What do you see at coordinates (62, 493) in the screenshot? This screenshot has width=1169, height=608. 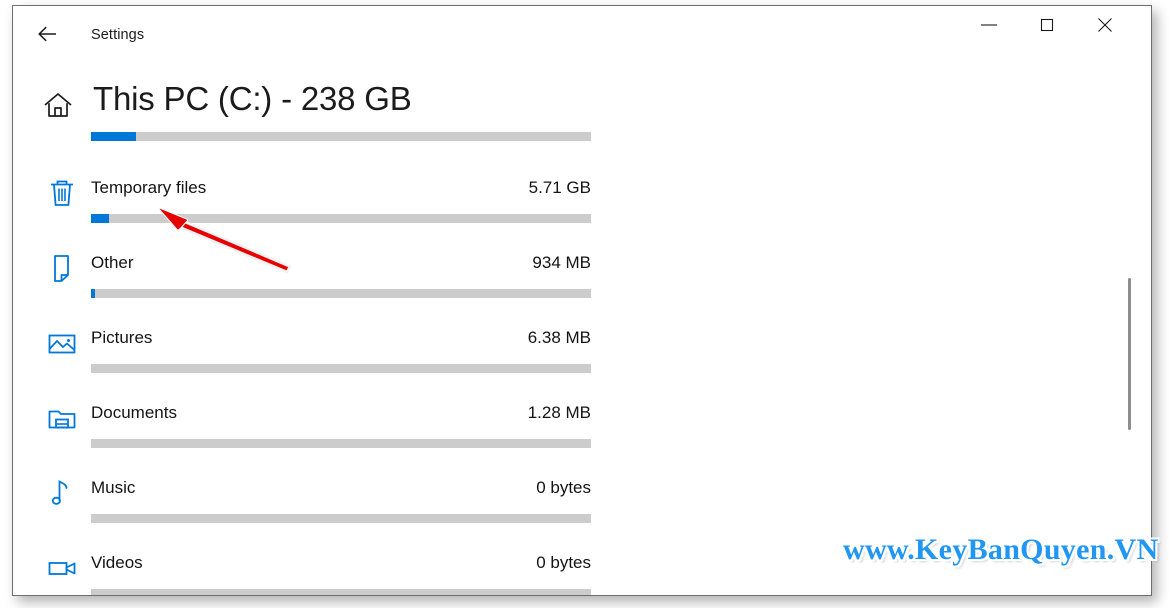 I see `music-note-icon` at bounding box center [62, 493].